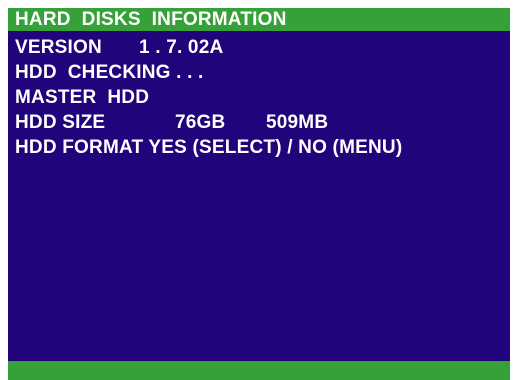  I want to click on hdd-size-gb: 76GB, so click(200, 122).